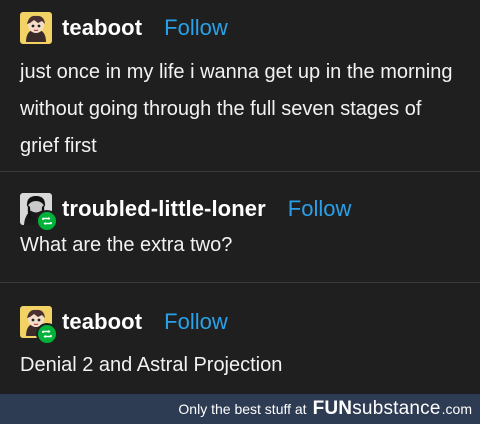  Describe the element at coordinates (396, 408) in the screenshot. I see `logo-substance: substance` at that location.